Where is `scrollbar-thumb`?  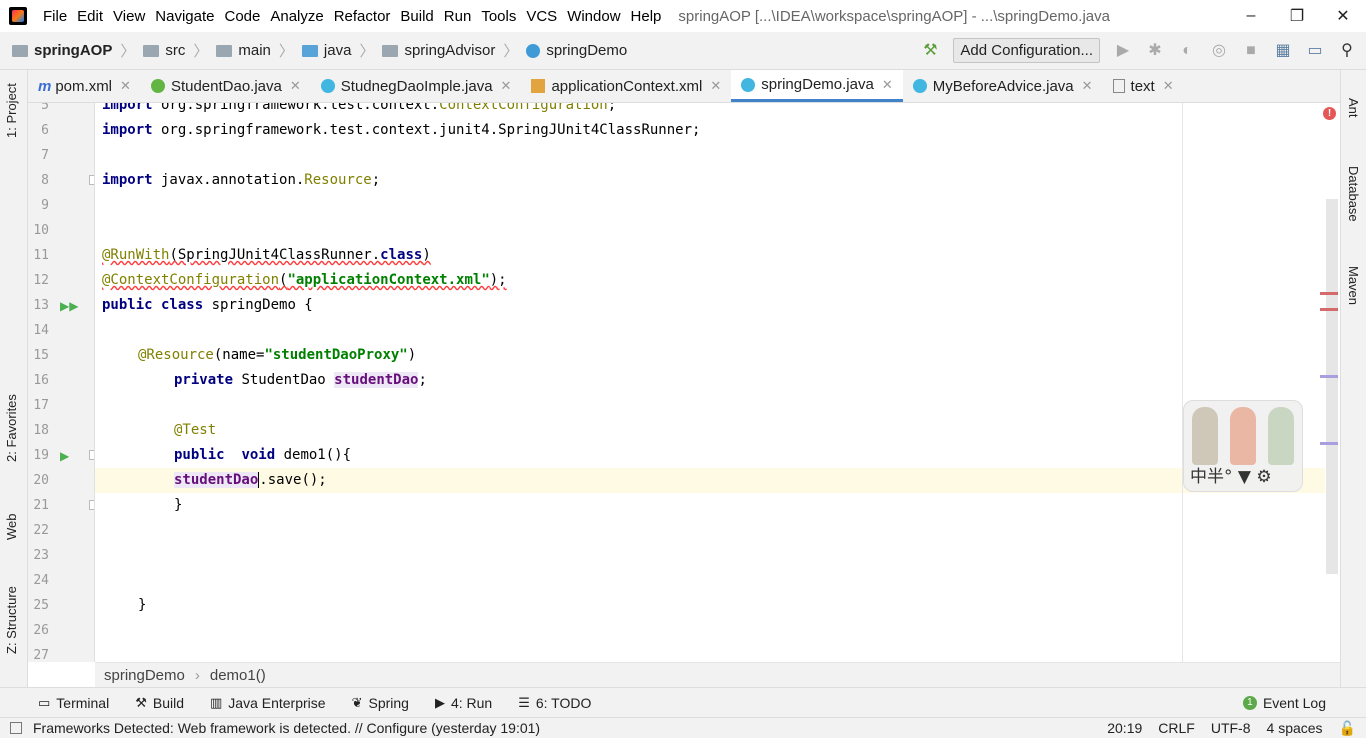 scrollbar-thumb is located at coordinates (1332, 386).